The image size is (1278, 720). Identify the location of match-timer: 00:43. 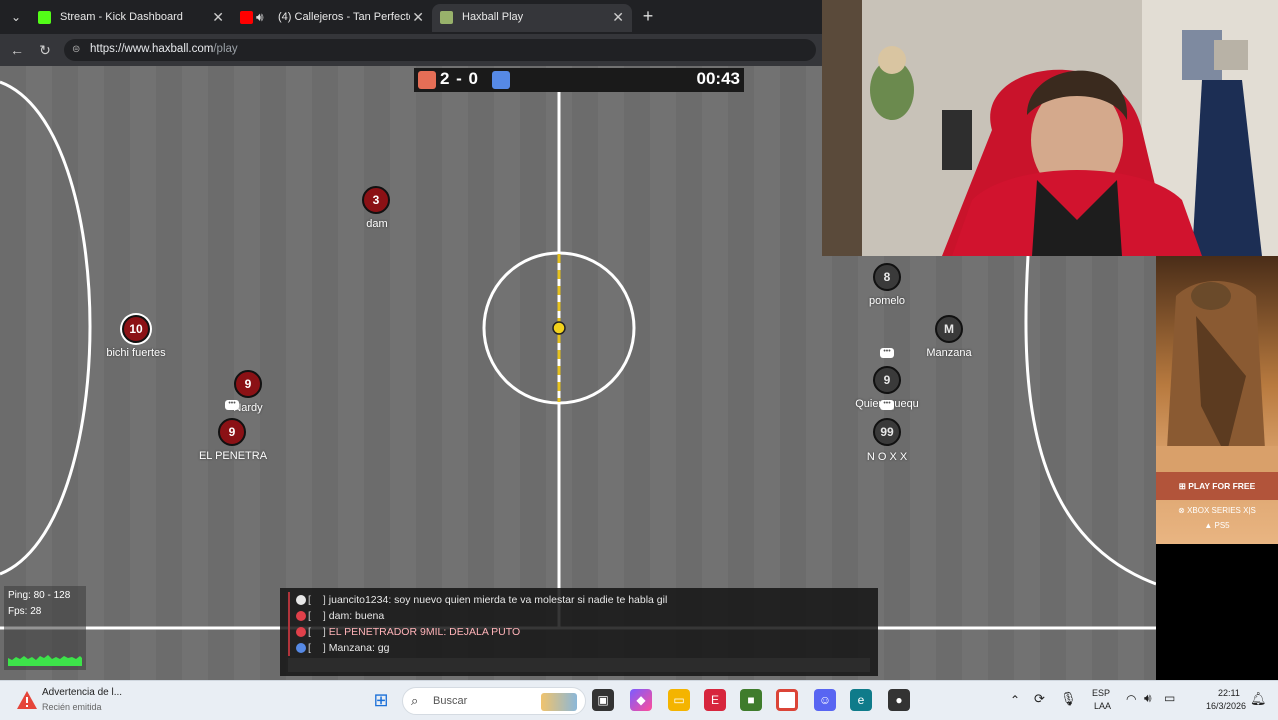
(718, 78).